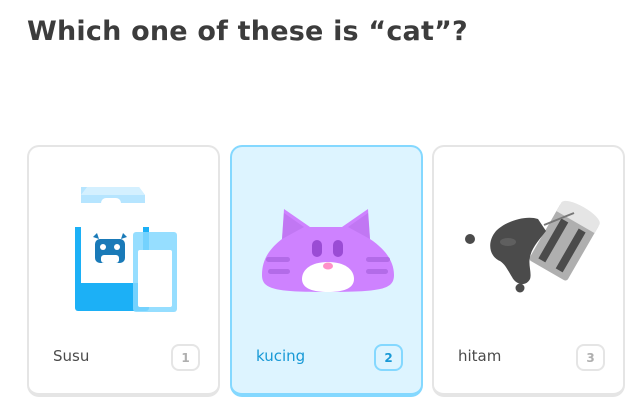  What do you see at coordinates (388, 357) in the screenshot?
I see `choice-key-badge: 2` at bounding box center [388, 357].